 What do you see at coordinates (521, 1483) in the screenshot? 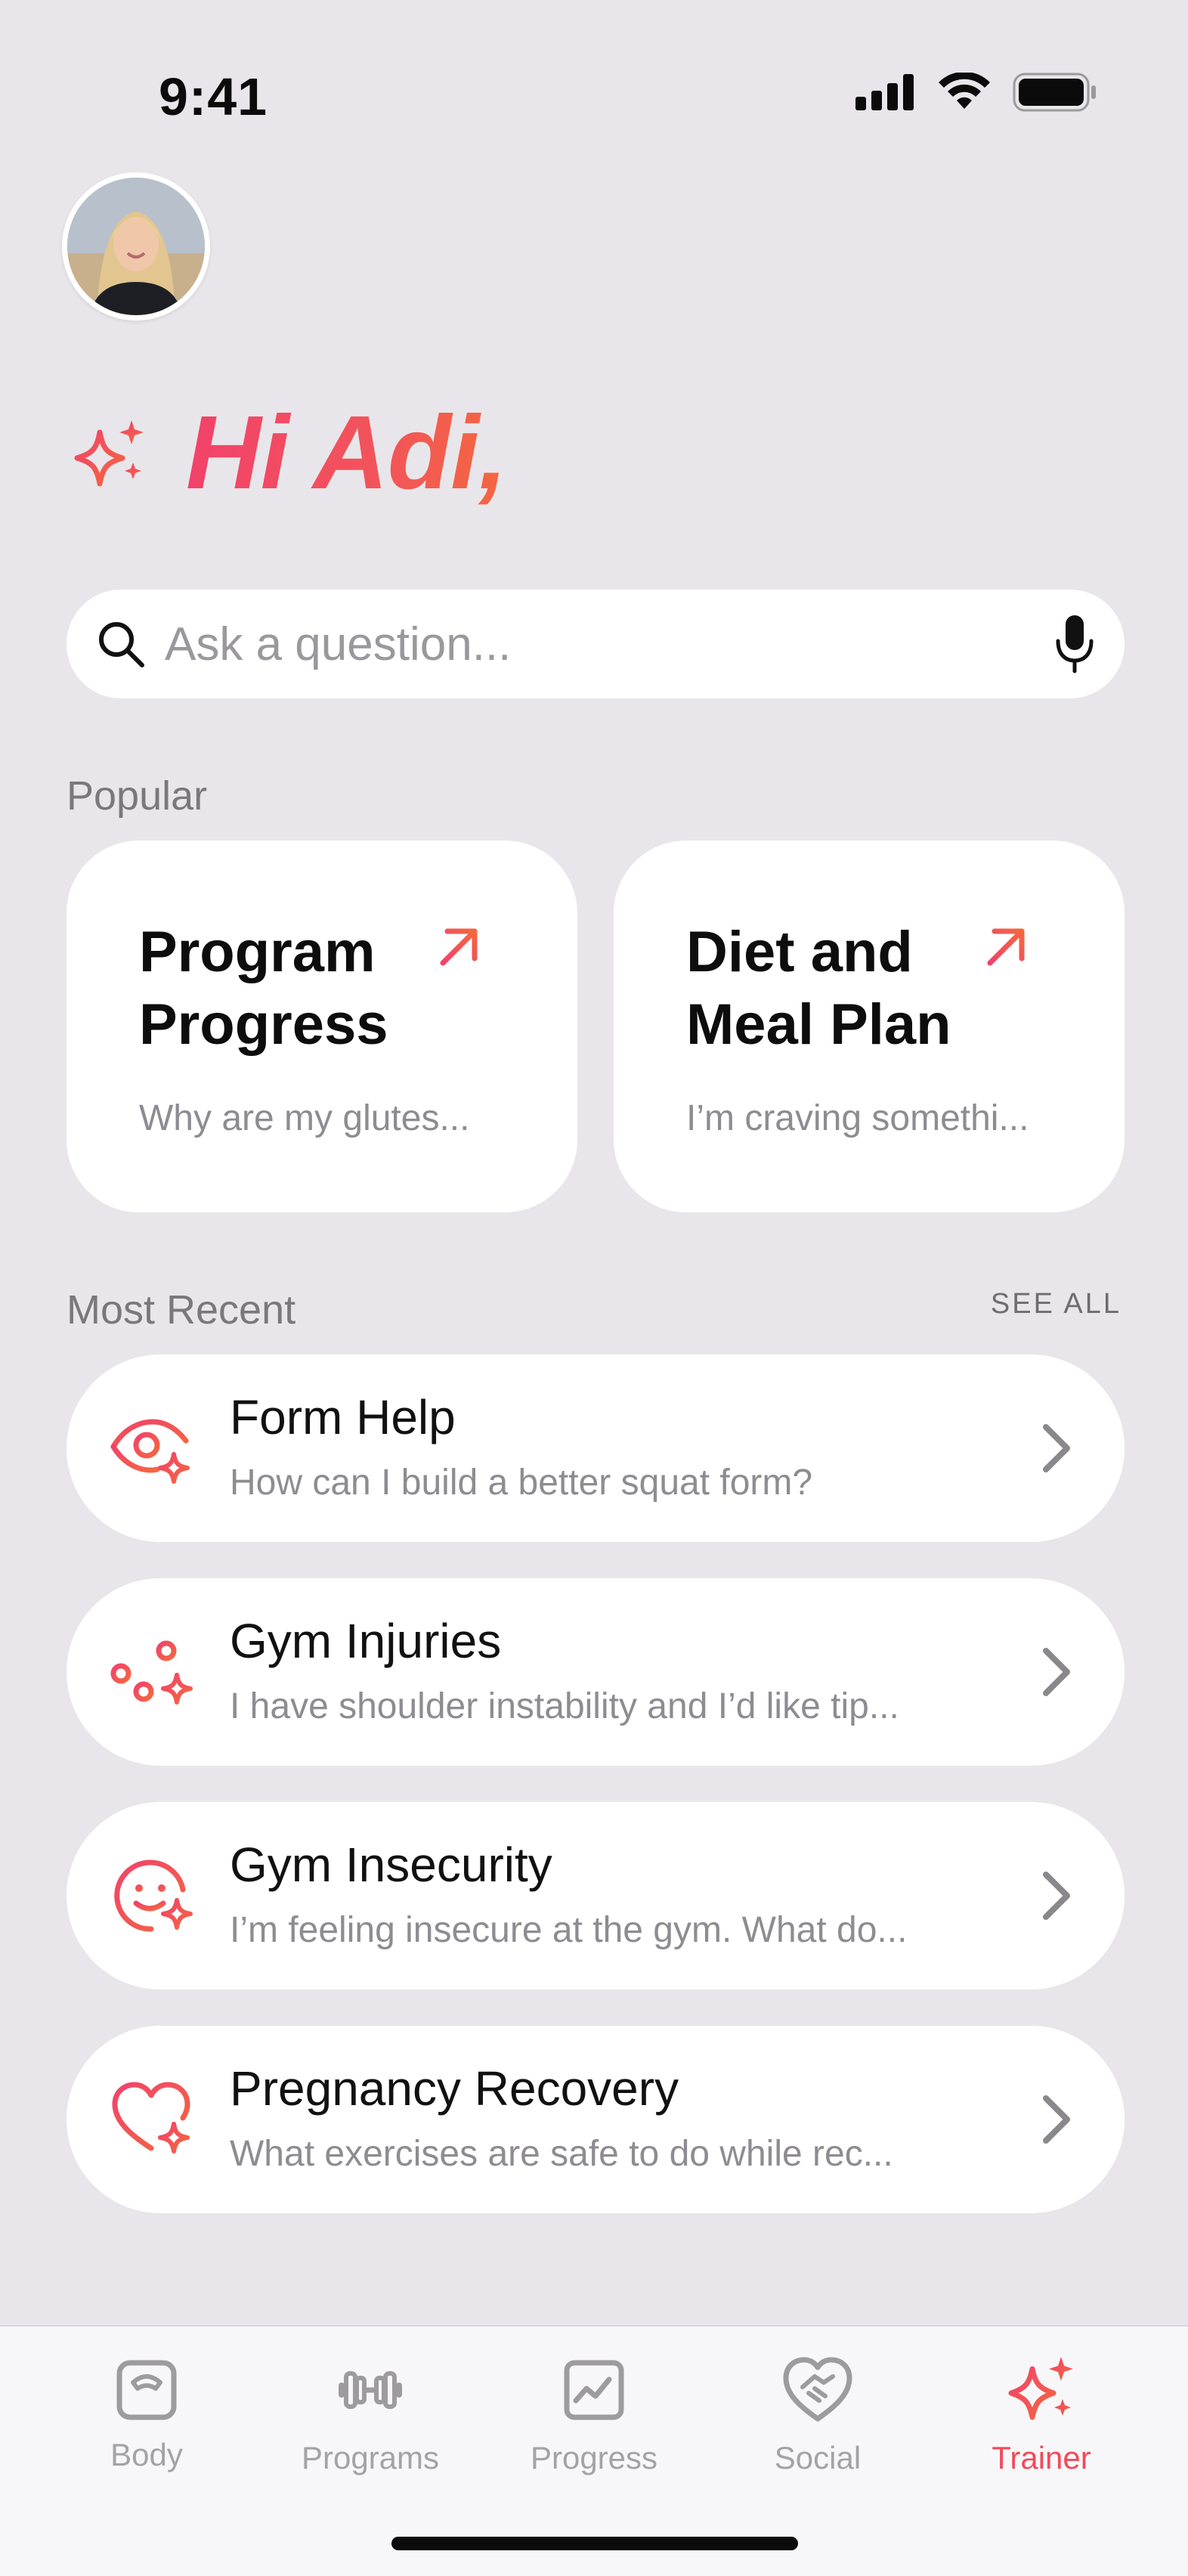
I see `recent-item-subtitle: How can I build a better squat form?` at bounding box center [521, 1483].